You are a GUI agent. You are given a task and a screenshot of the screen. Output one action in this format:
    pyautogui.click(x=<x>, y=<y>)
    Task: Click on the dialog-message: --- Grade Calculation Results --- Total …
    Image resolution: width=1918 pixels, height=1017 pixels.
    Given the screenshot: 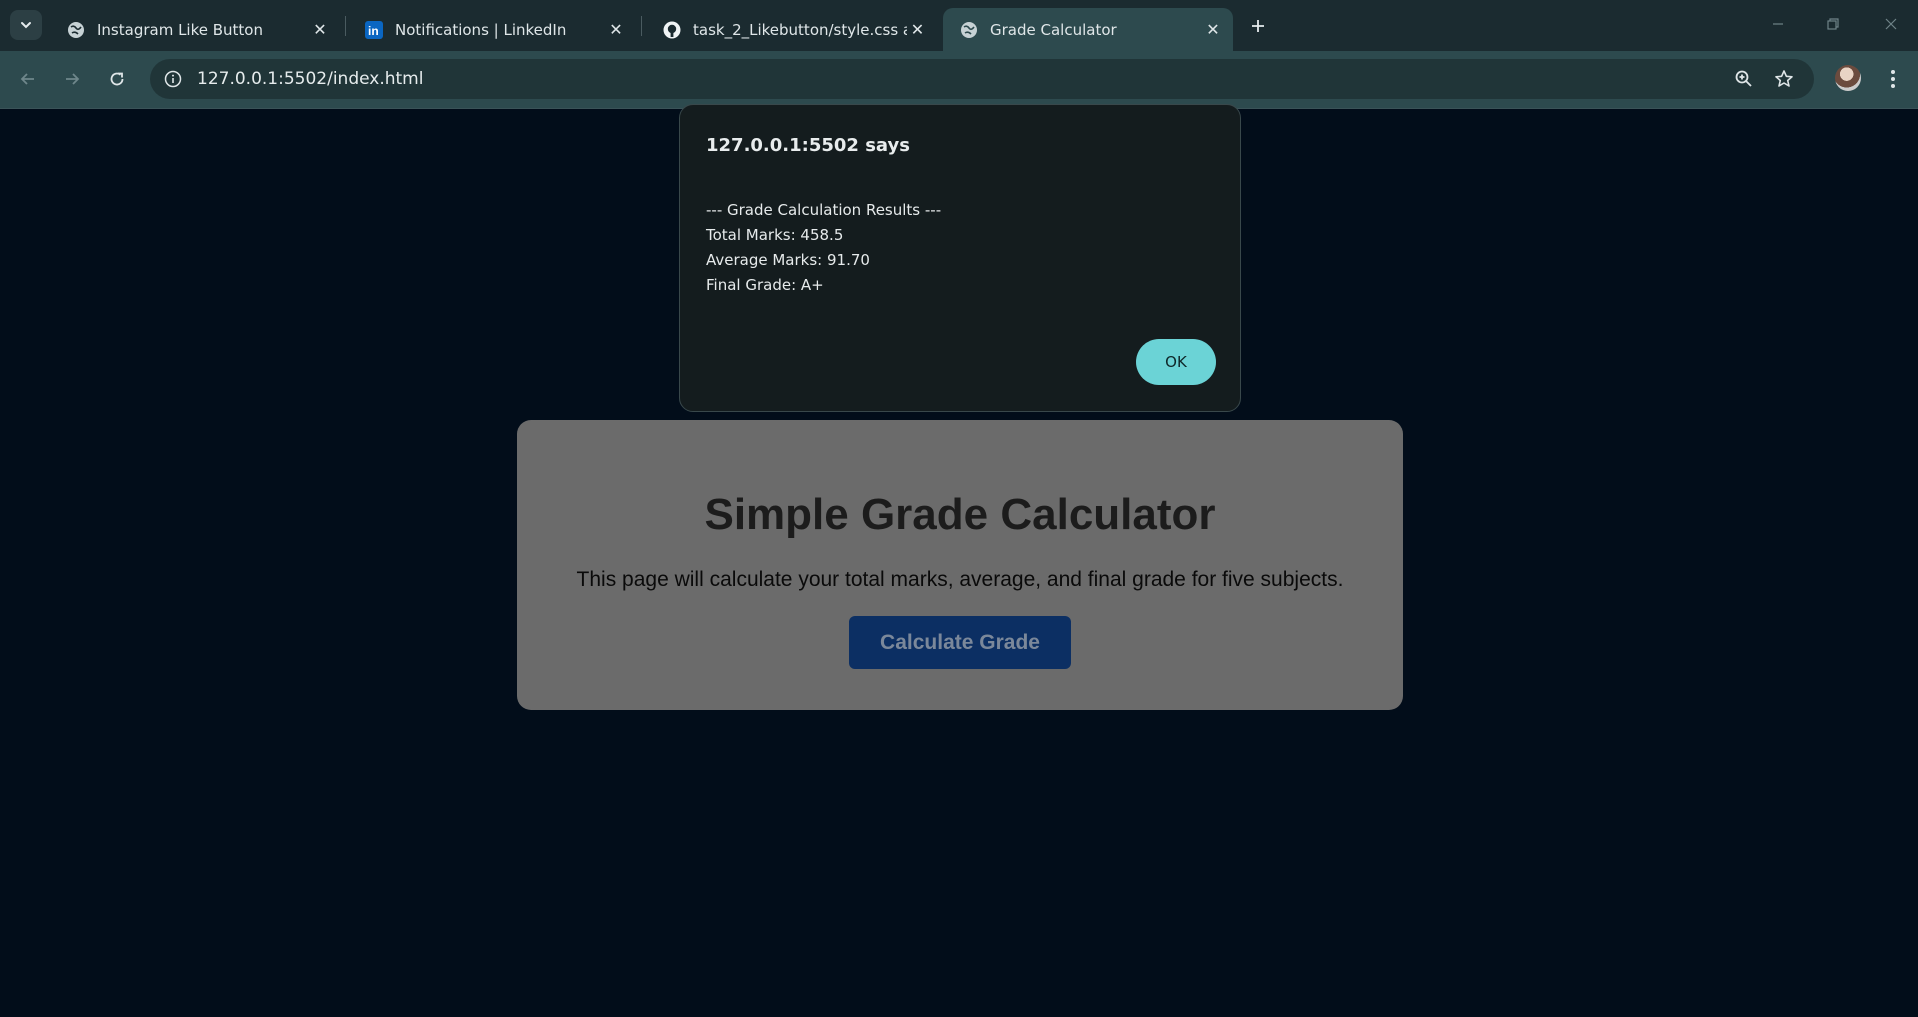 What is the action you would take?
    pyautogui.click(x=823, y=248)
    